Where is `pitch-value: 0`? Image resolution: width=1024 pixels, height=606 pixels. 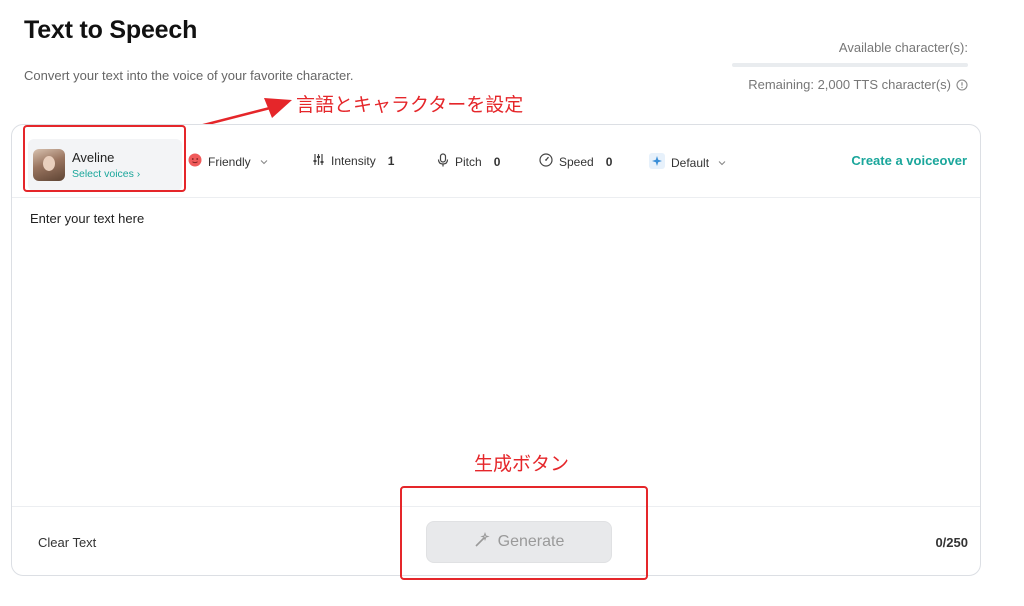
pitch-value: 0 is located at coordinates (497, 161).